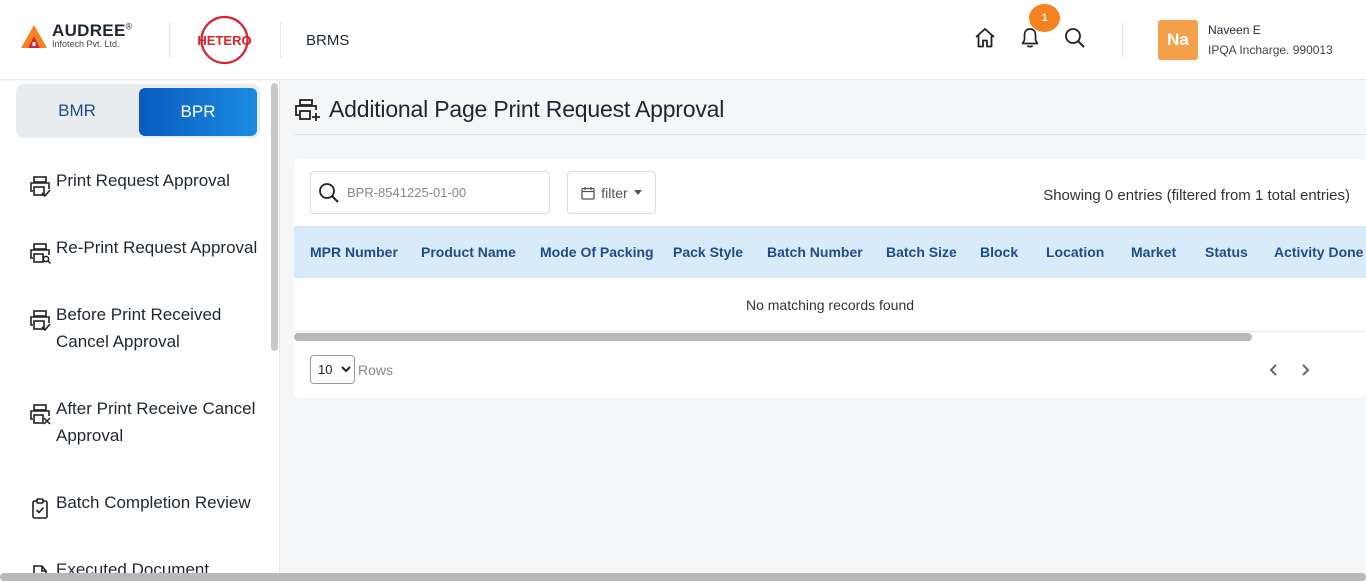  I want to click on page-scrollbar, so click(683, 577).